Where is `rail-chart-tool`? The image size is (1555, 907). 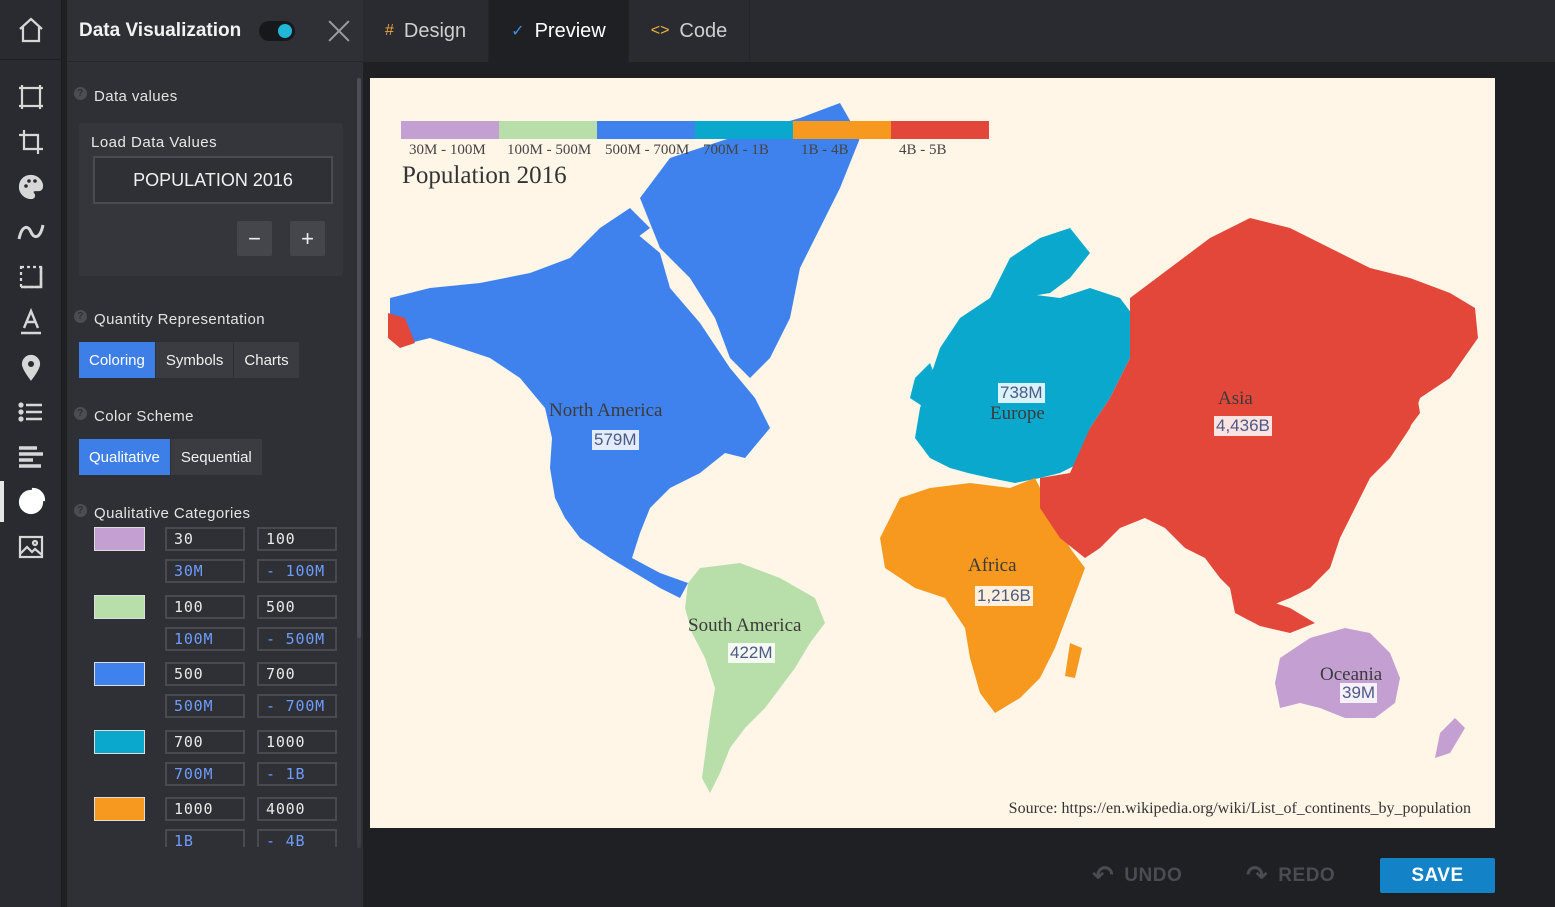
rail-chart-tool is located at coordinates (30, 501).